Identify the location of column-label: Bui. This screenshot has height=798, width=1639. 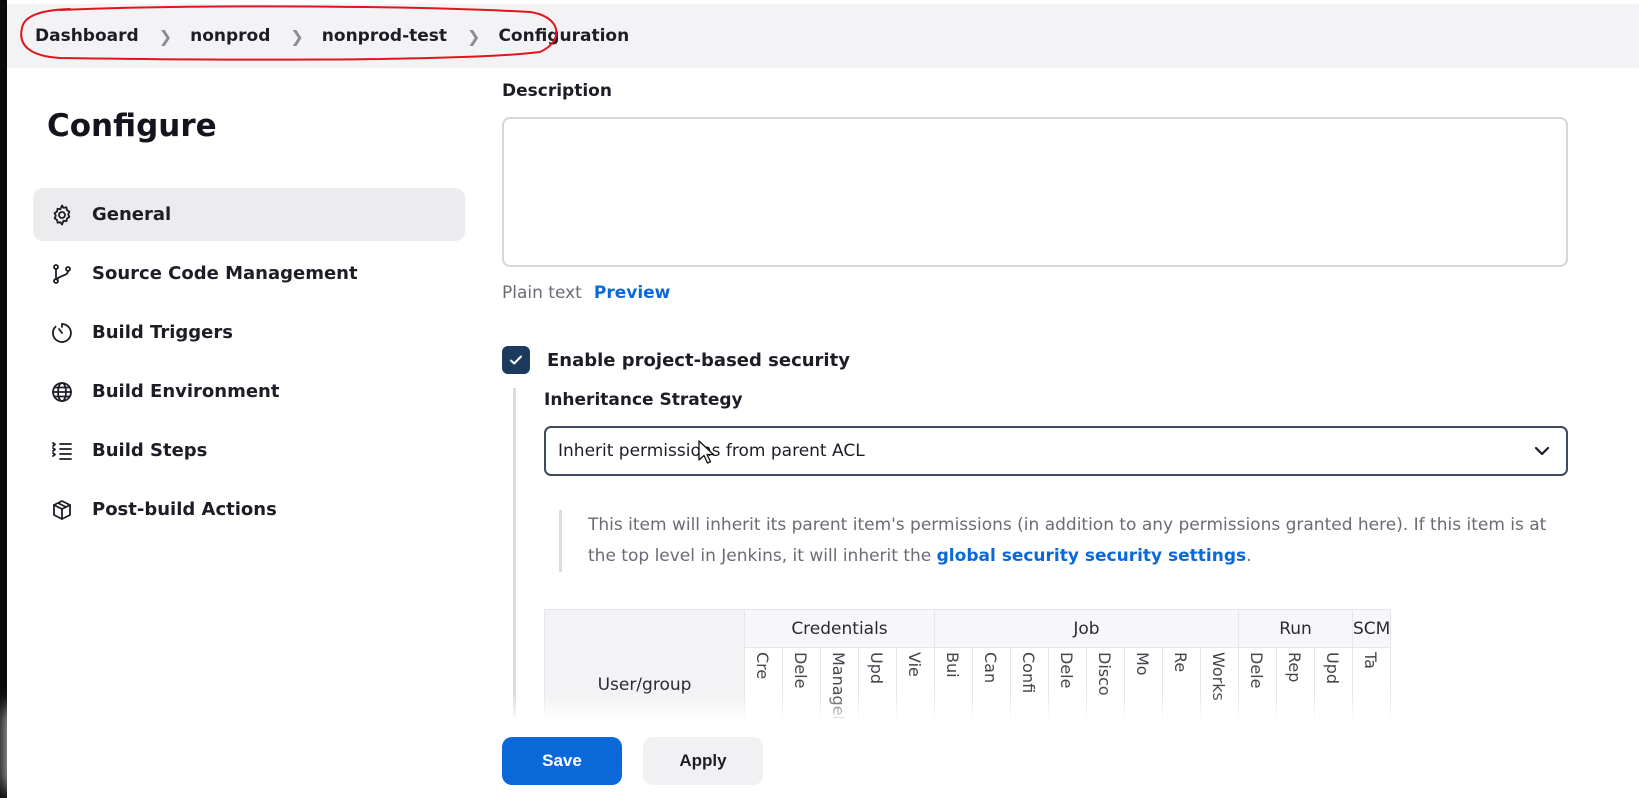
(952, 665).